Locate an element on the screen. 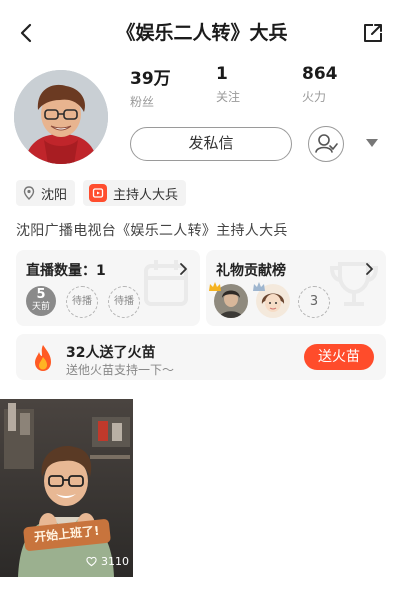  live-count-title: 直播数量：1 is located at coordinates (66, 271).